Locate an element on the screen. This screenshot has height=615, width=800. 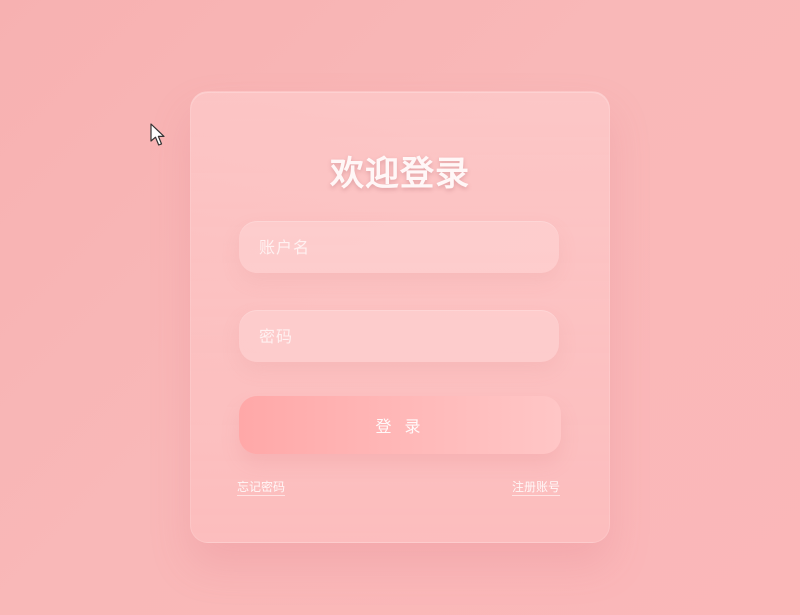
username-field-container is located at coordinates (399, 247).